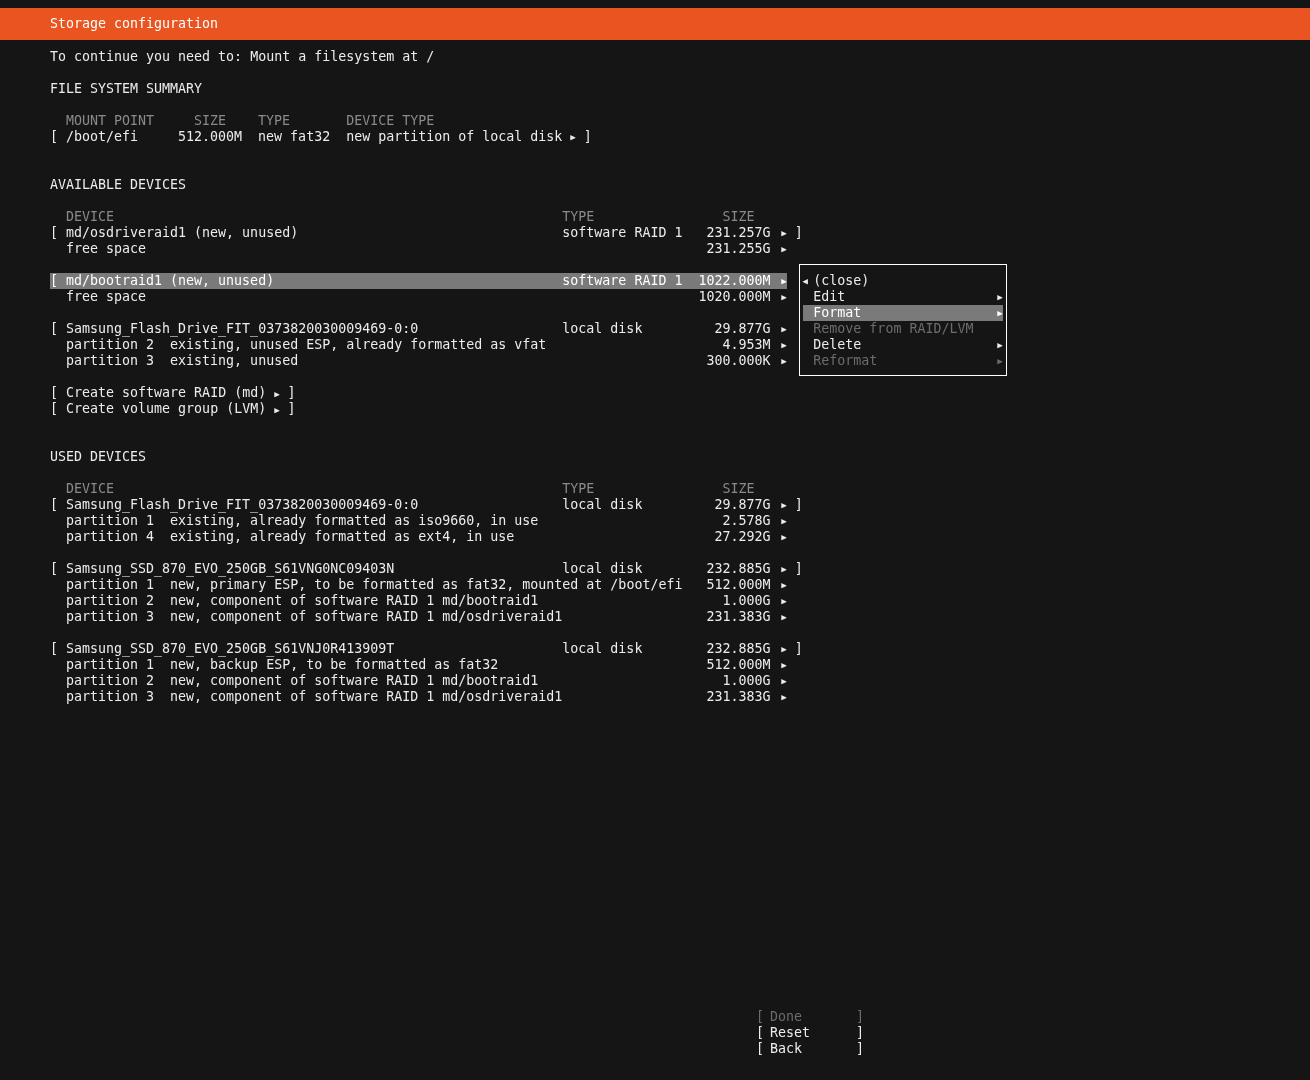 Image resolution: width=1310 pixels, height=1080 pixels. Describe the element at coordinates (902, 345) in the screenshot. I see `menu-item: Delete ▶` at that location.